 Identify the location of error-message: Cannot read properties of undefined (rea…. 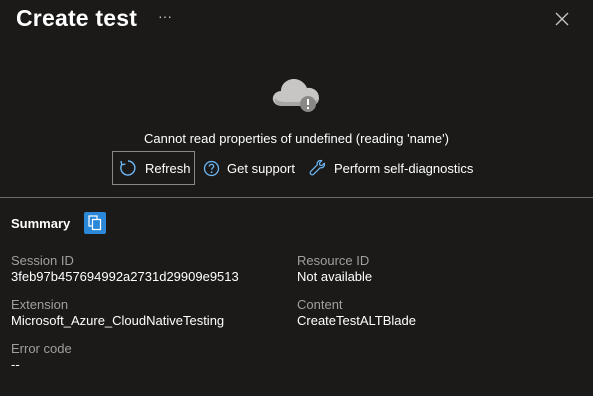
(296, 138).